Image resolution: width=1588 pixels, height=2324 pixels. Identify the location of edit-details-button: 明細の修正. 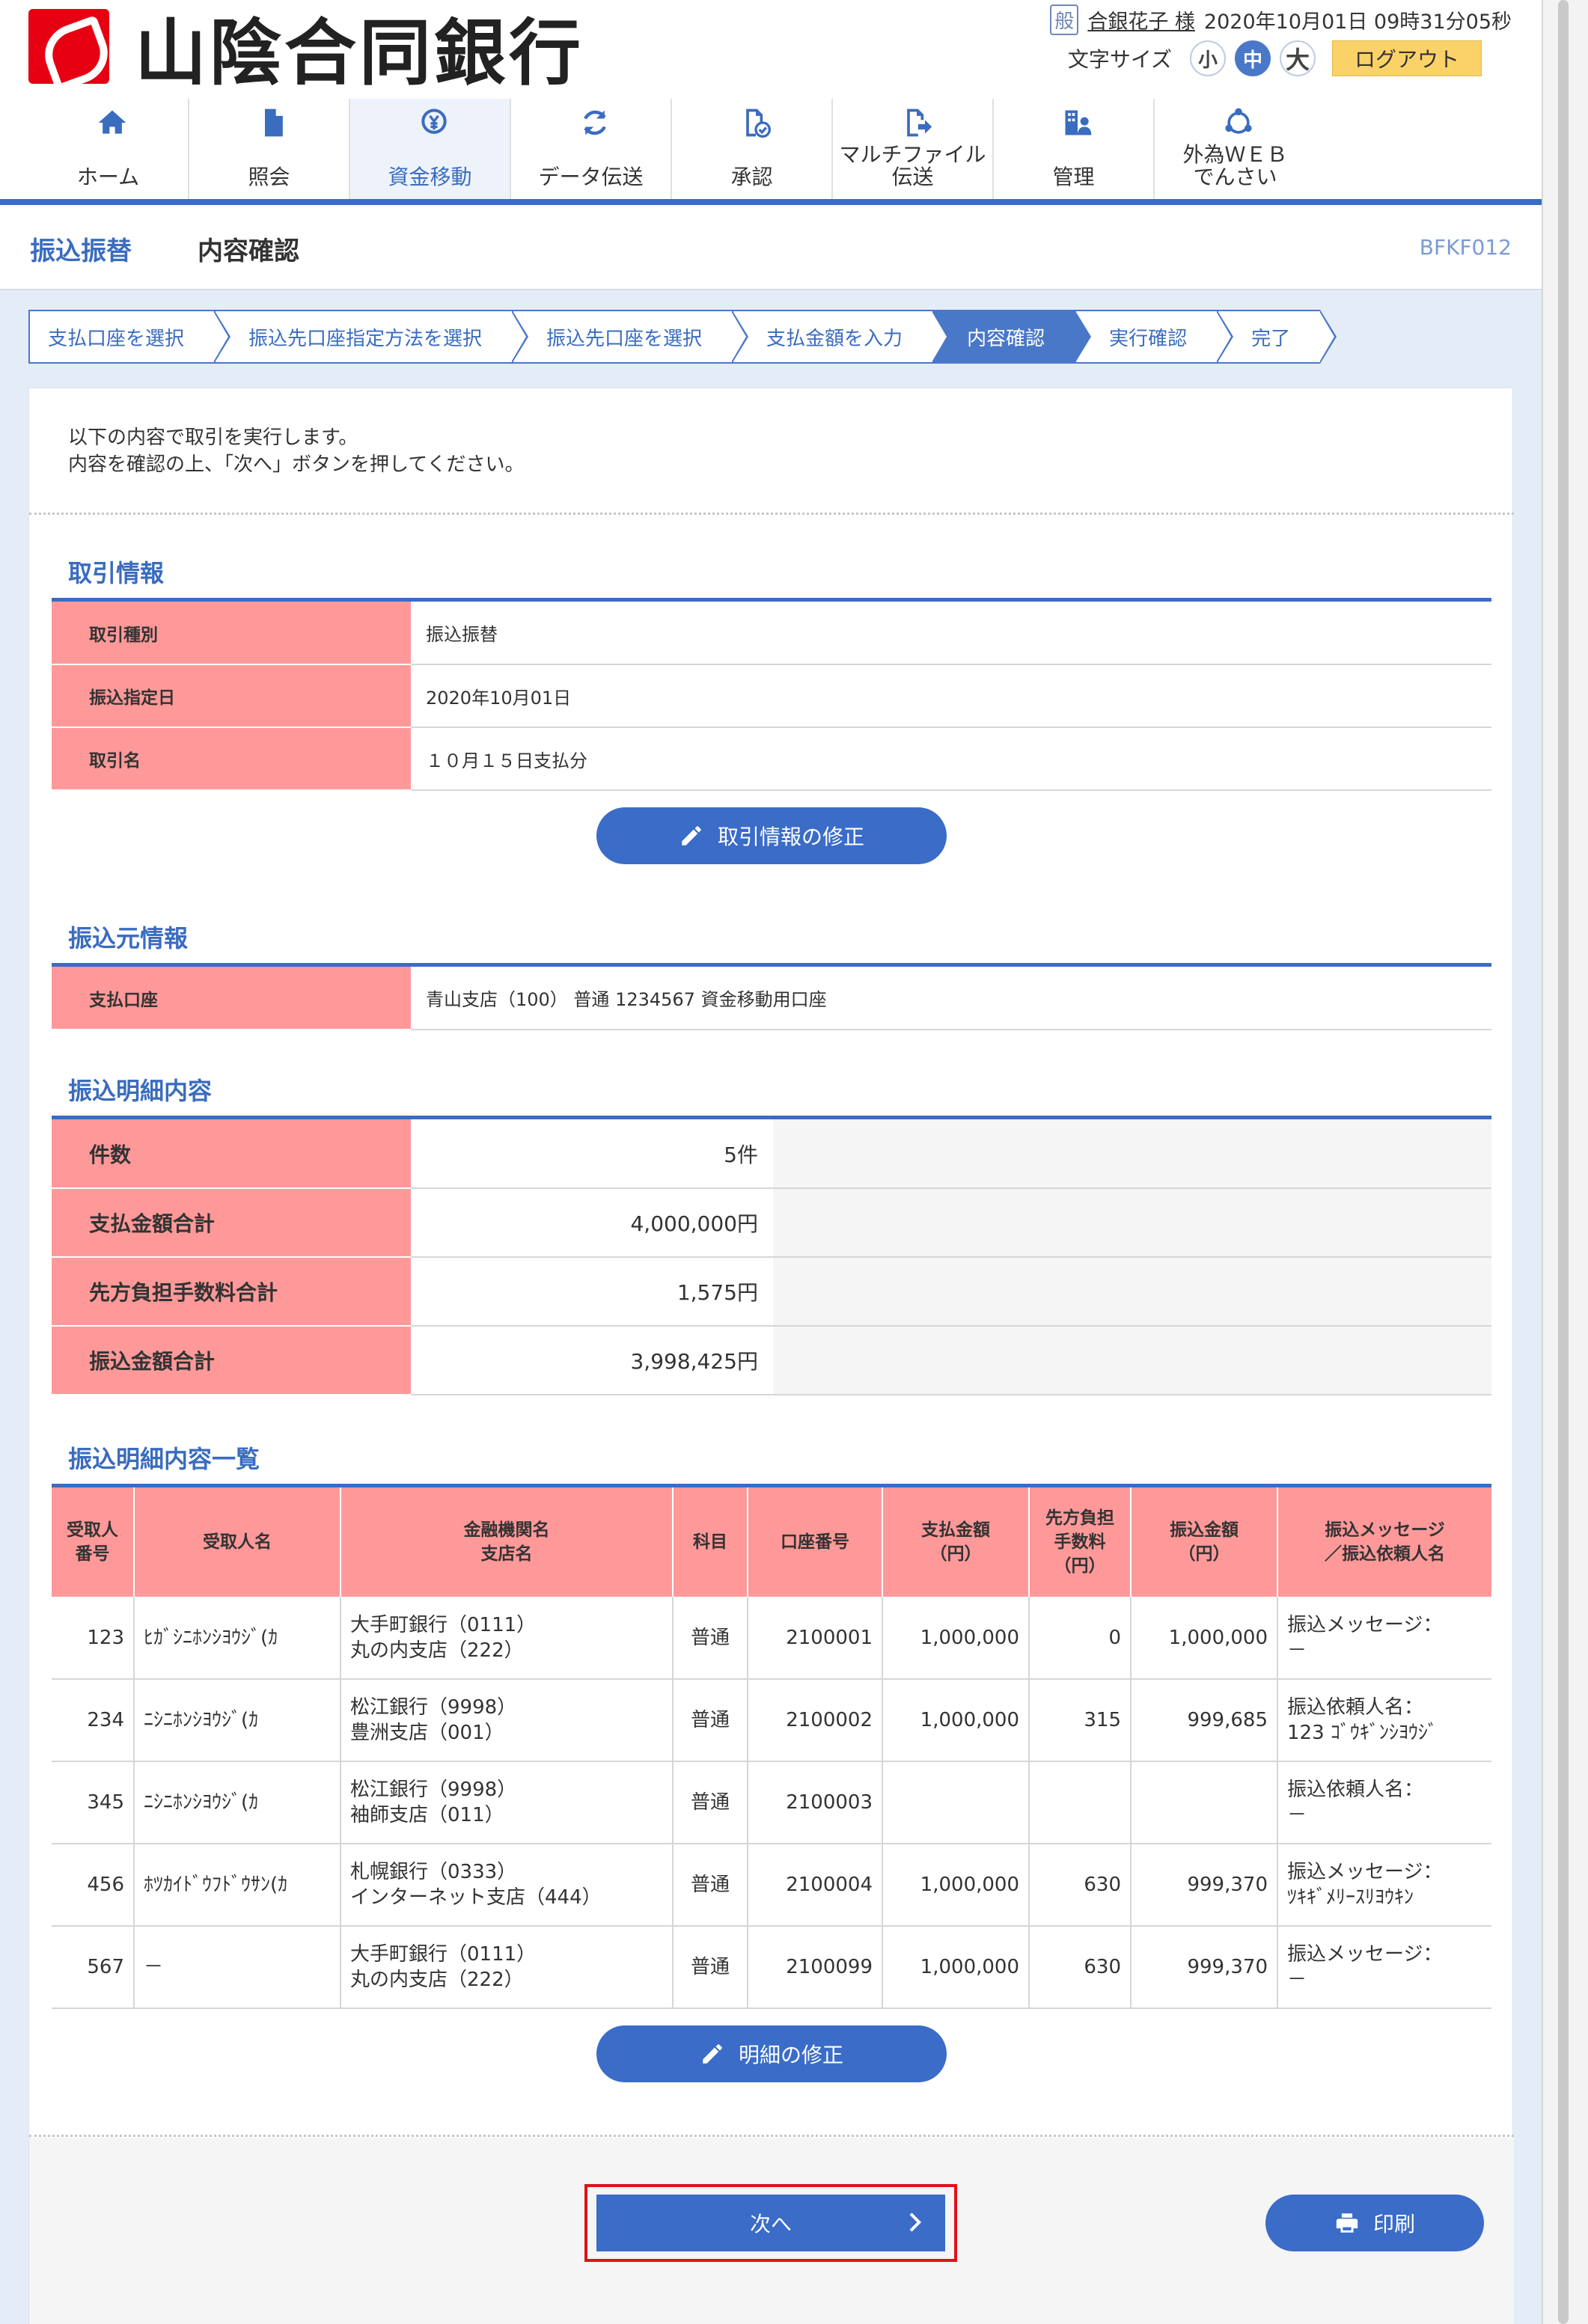
(771, 2053).